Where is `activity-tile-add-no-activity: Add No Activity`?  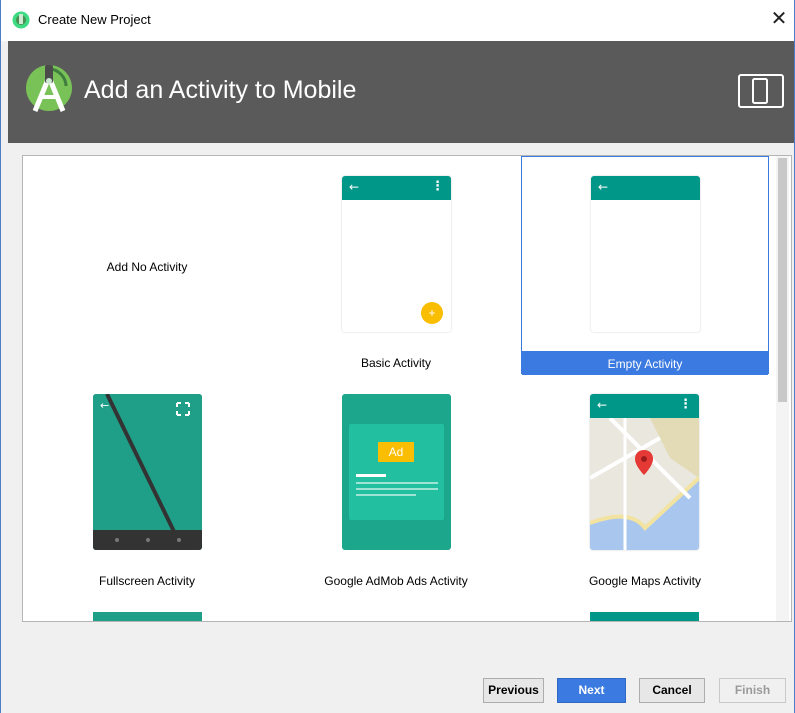
activity-tile-add-no-activity: Add No Activity is located at coordinates (147, 265).